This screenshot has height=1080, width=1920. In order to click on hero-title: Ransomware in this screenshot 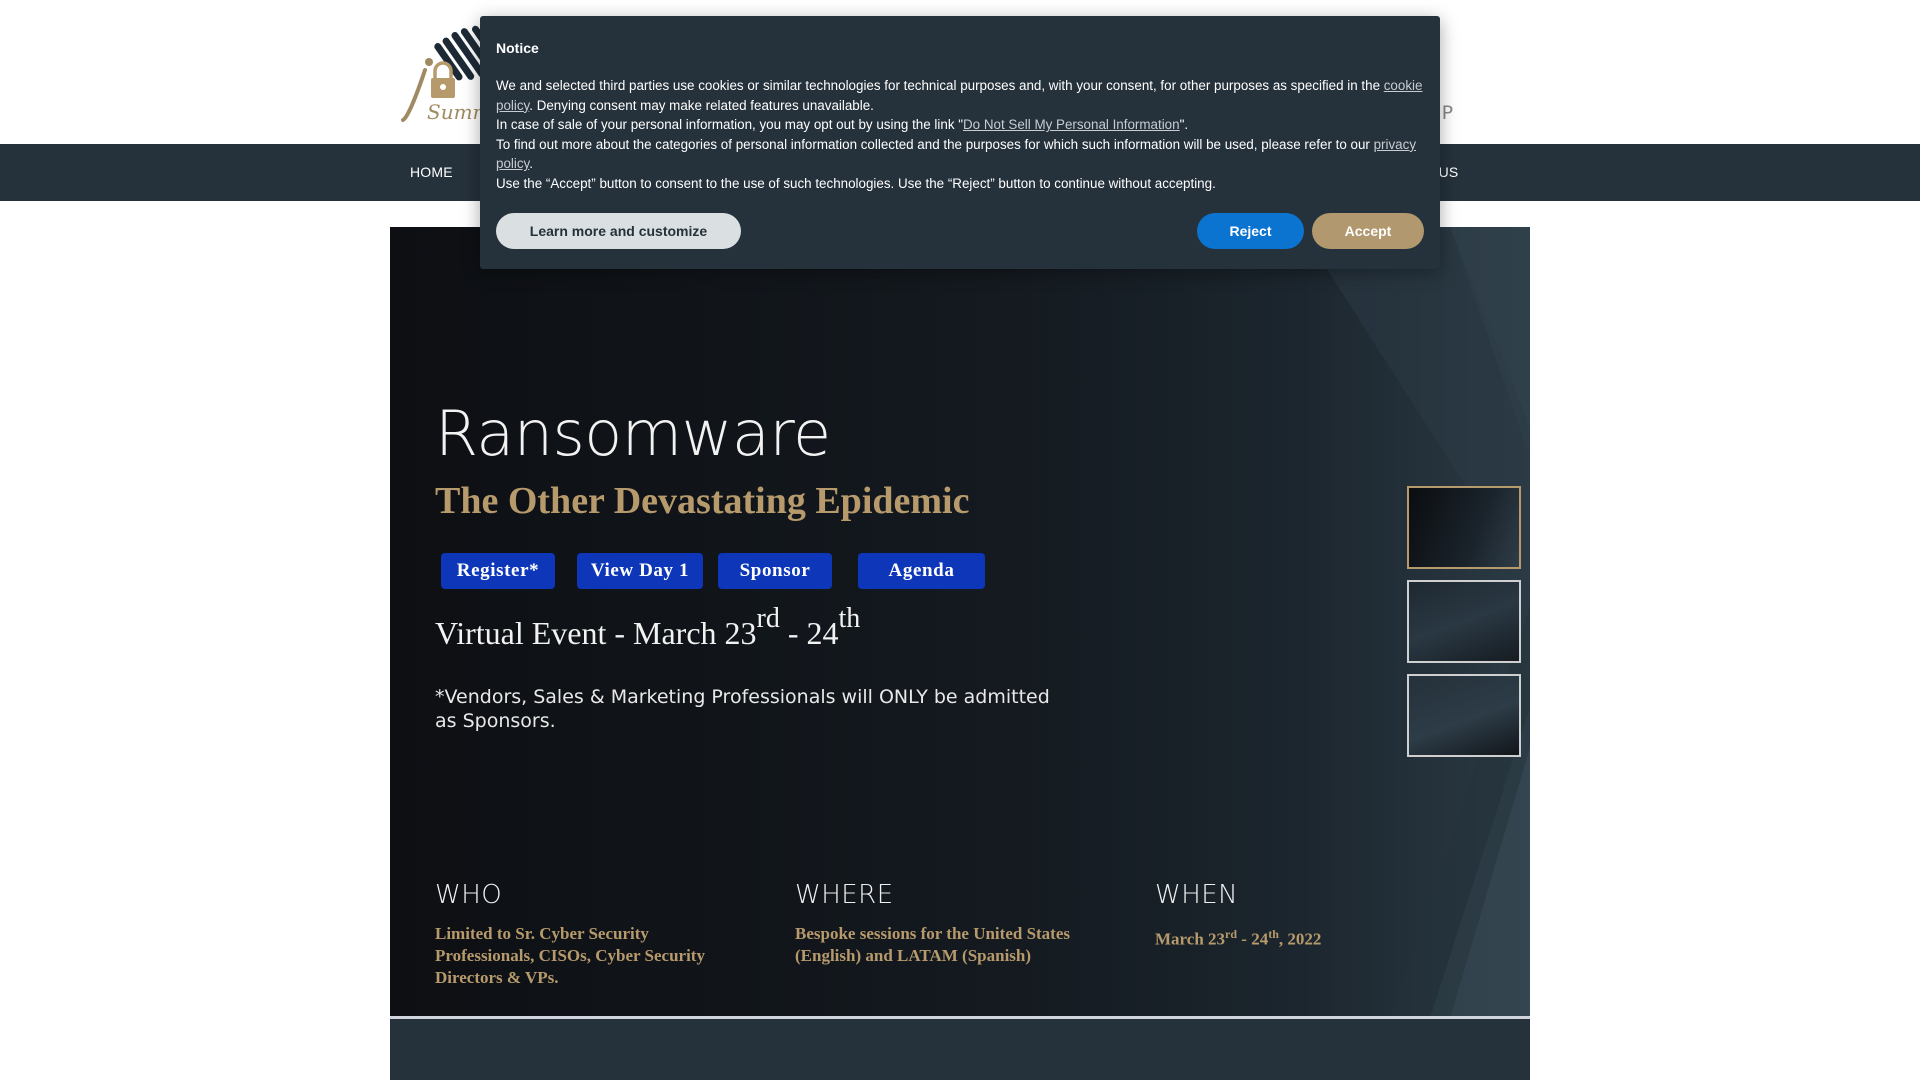, I will do `click(633, 433)`.